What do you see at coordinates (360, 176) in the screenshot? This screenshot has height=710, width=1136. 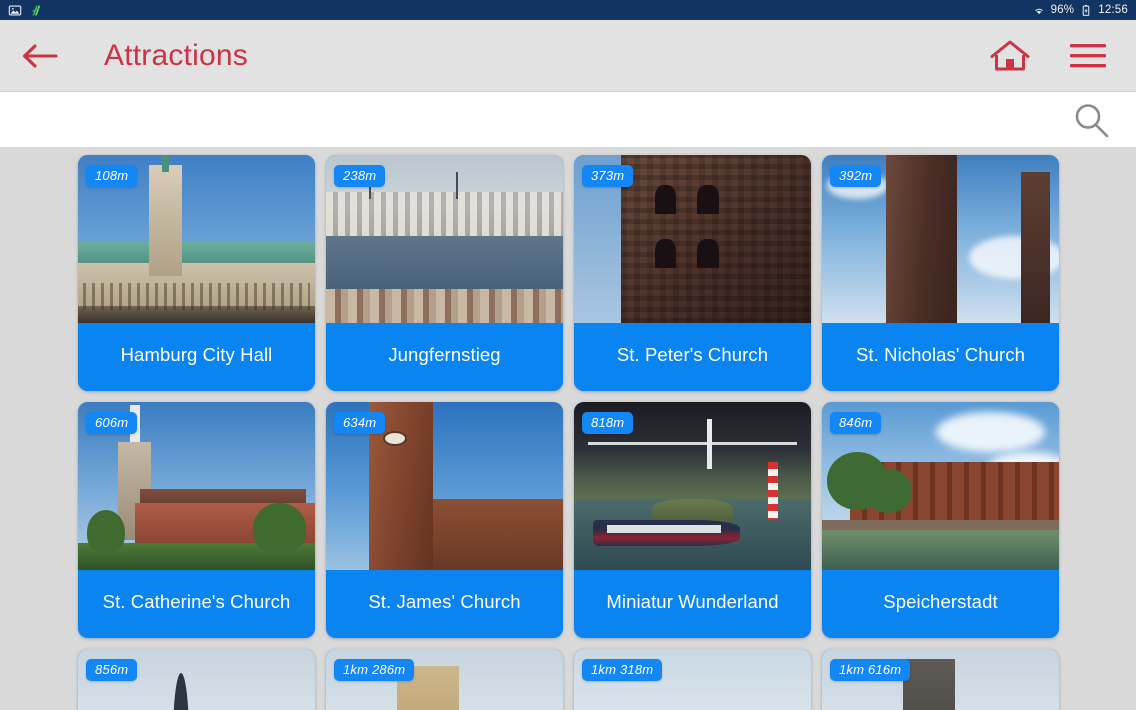 I see `distance-badge: 238m` at bounding box center [360, 176].